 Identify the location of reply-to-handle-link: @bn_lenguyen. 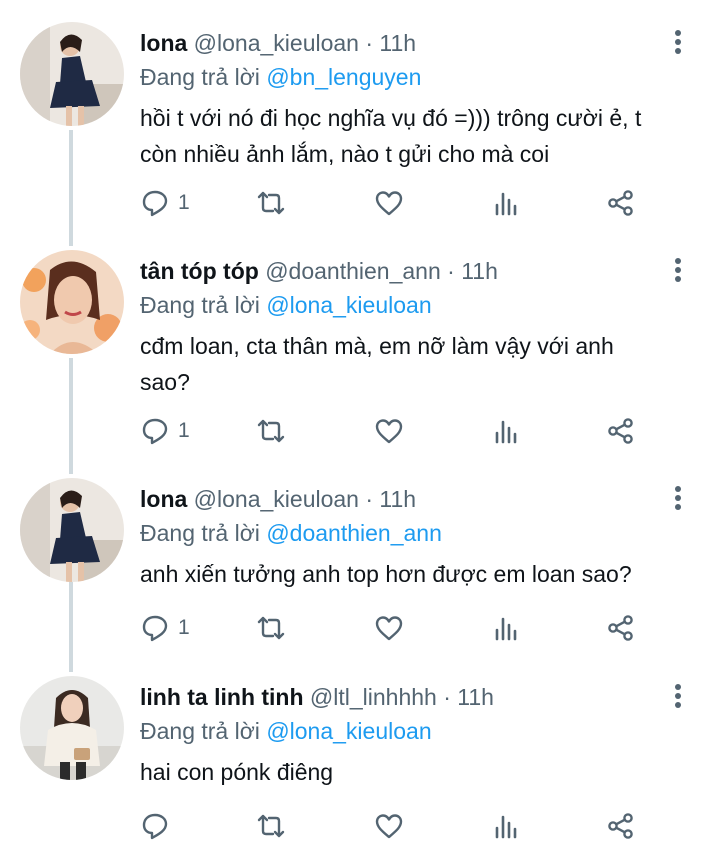
(343, 77).